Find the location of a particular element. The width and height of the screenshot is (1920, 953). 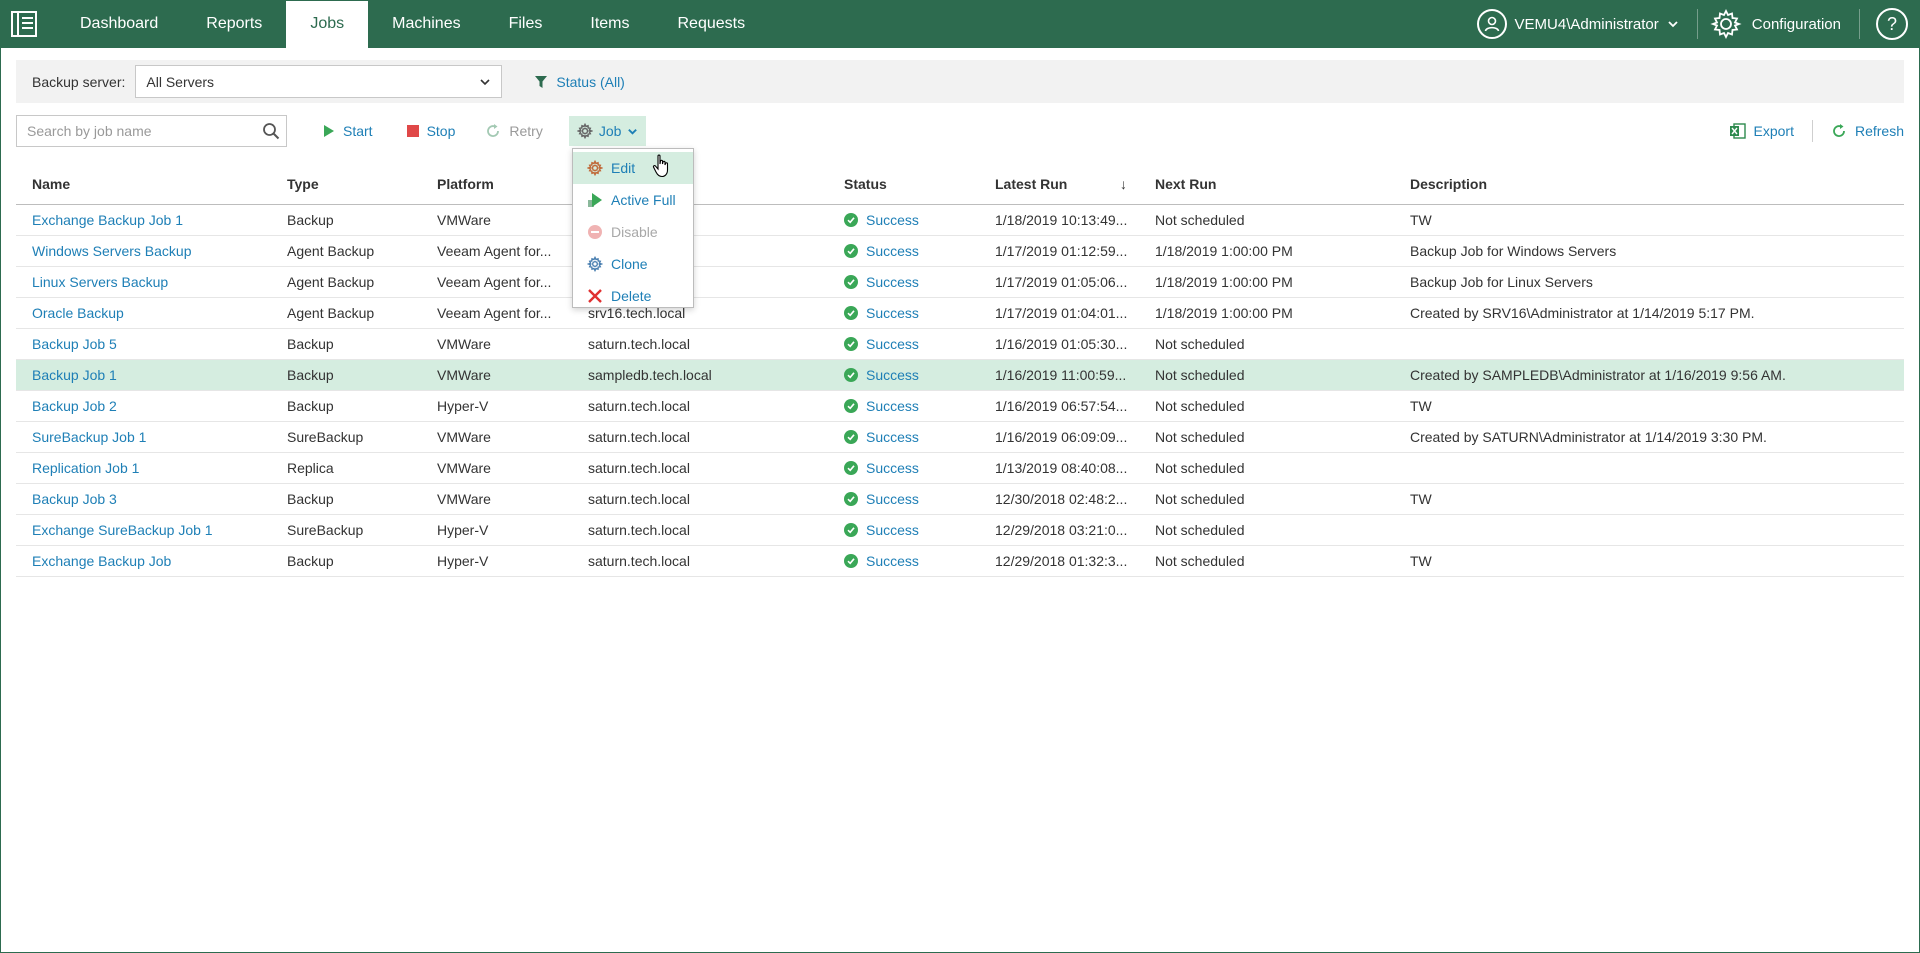

refresh-button: Refresh is located at coordinates (1867, 131).